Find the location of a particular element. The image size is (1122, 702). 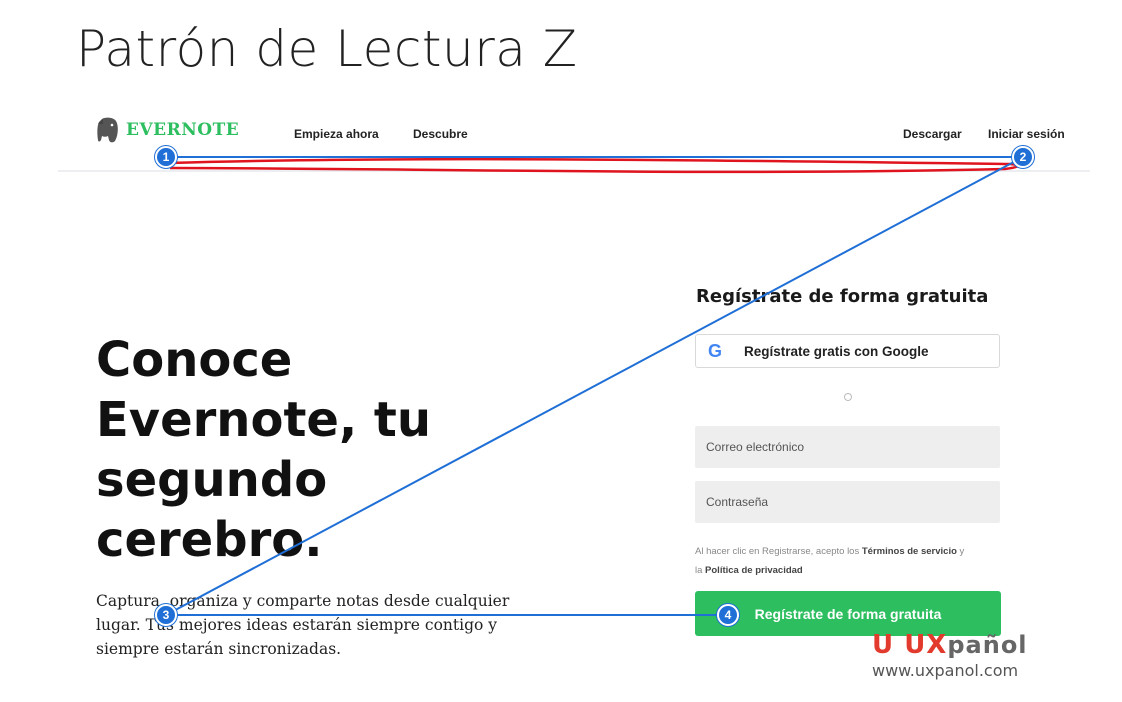

marker-1: 1 is located at coordinates (166, 157).